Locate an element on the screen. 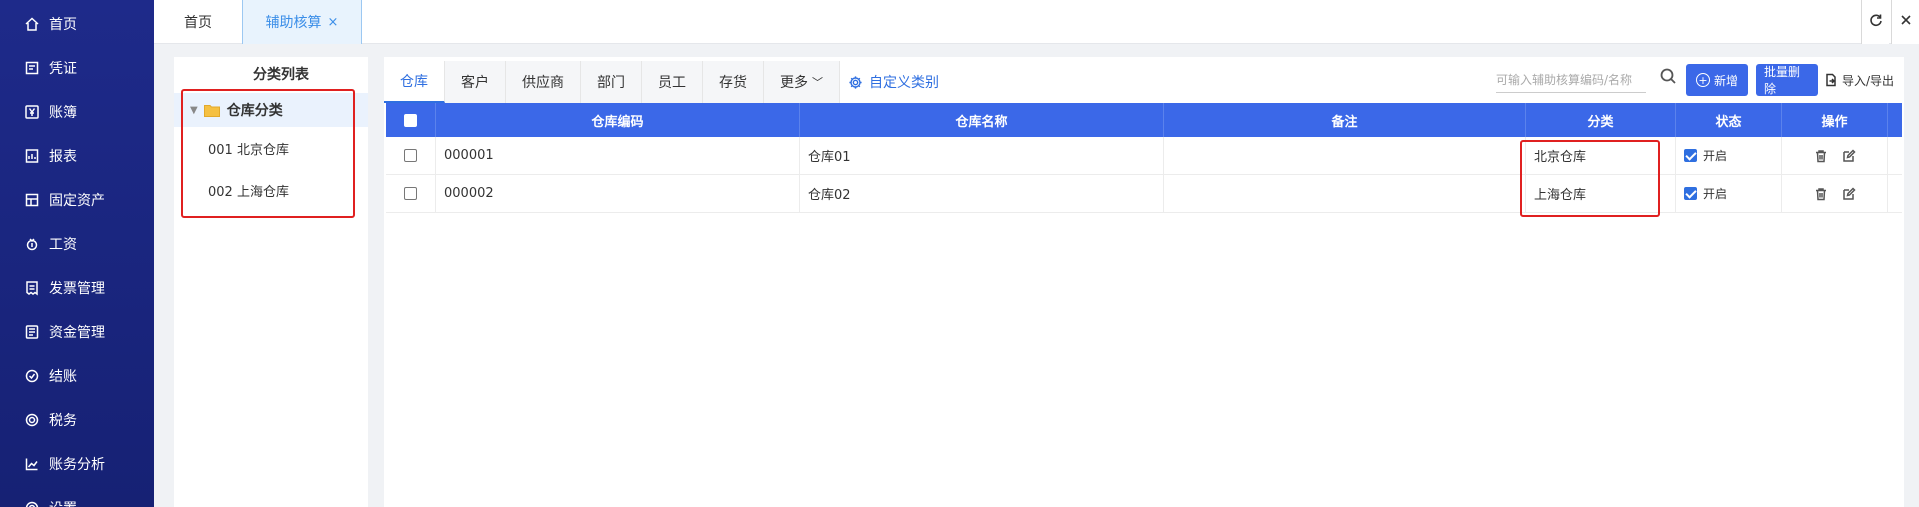 Image resolution: width=1919 pixels, height=507 pixels. sidebar-item-analysis: 账务分析 is located at coordinates (77, 464).